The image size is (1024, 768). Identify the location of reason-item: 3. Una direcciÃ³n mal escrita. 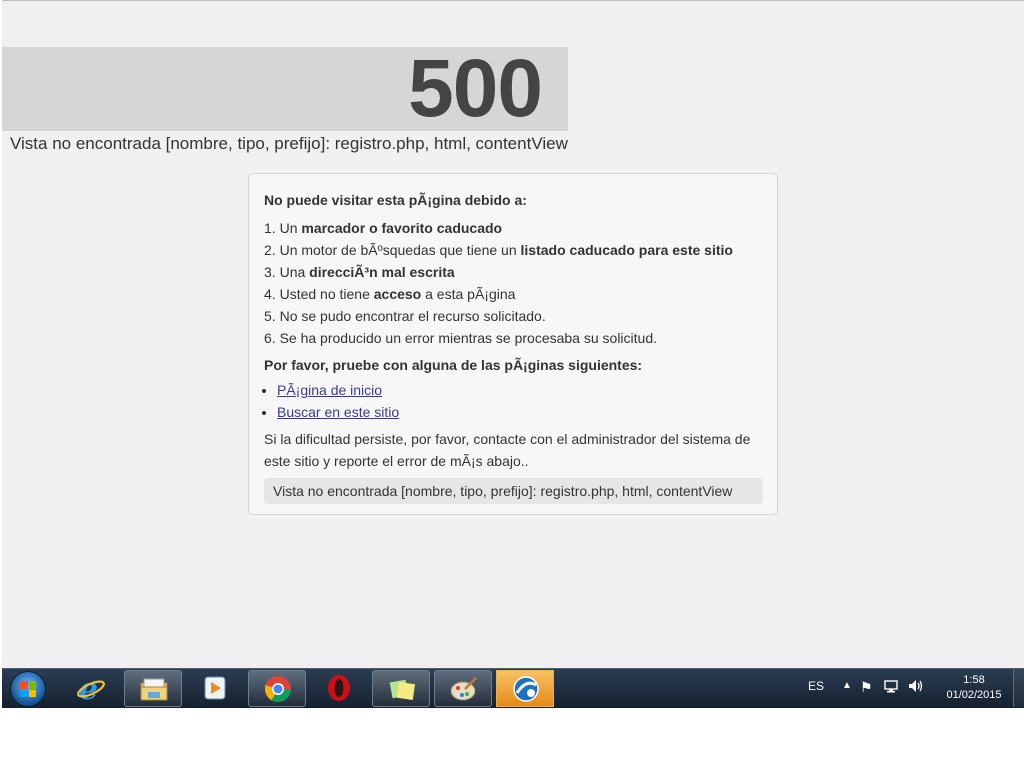
(513, 272).